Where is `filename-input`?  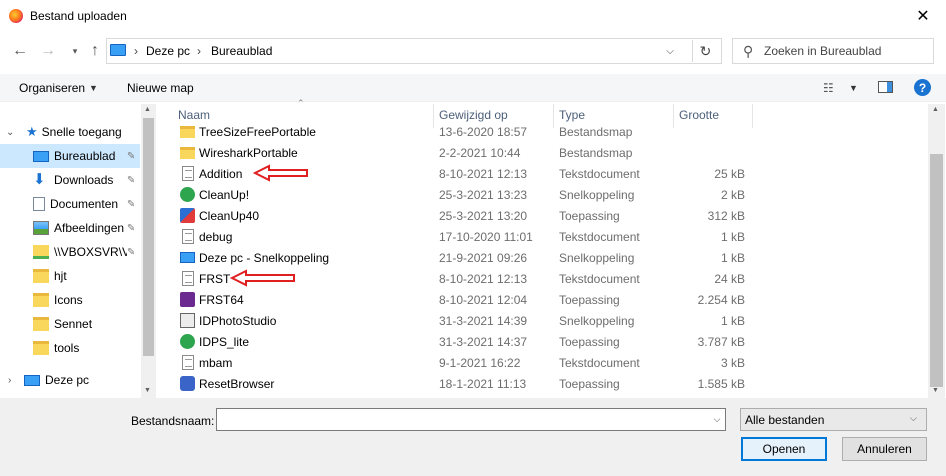
filename-input is located at coordinates (471, 419).